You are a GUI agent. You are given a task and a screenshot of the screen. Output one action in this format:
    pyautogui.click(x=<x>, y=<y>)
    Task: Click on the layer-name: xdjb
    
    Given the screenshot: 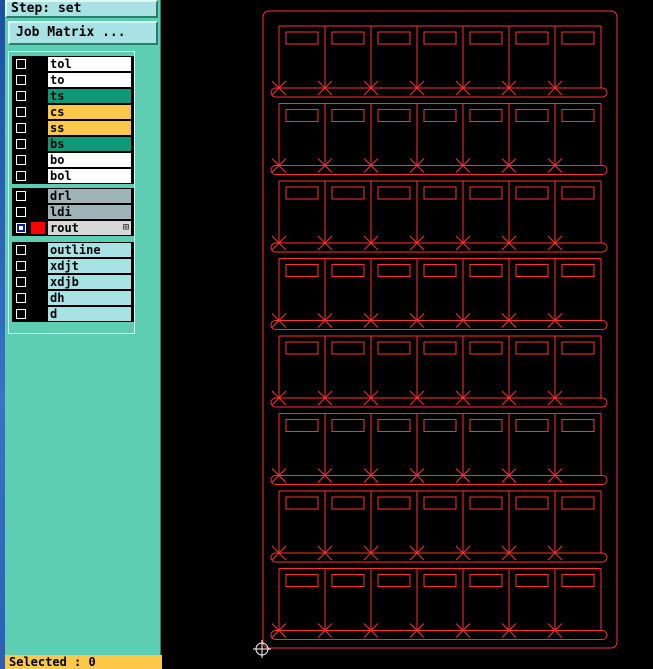 What is the action you would take?
    pyautogui.click(x=89, y=282)
    